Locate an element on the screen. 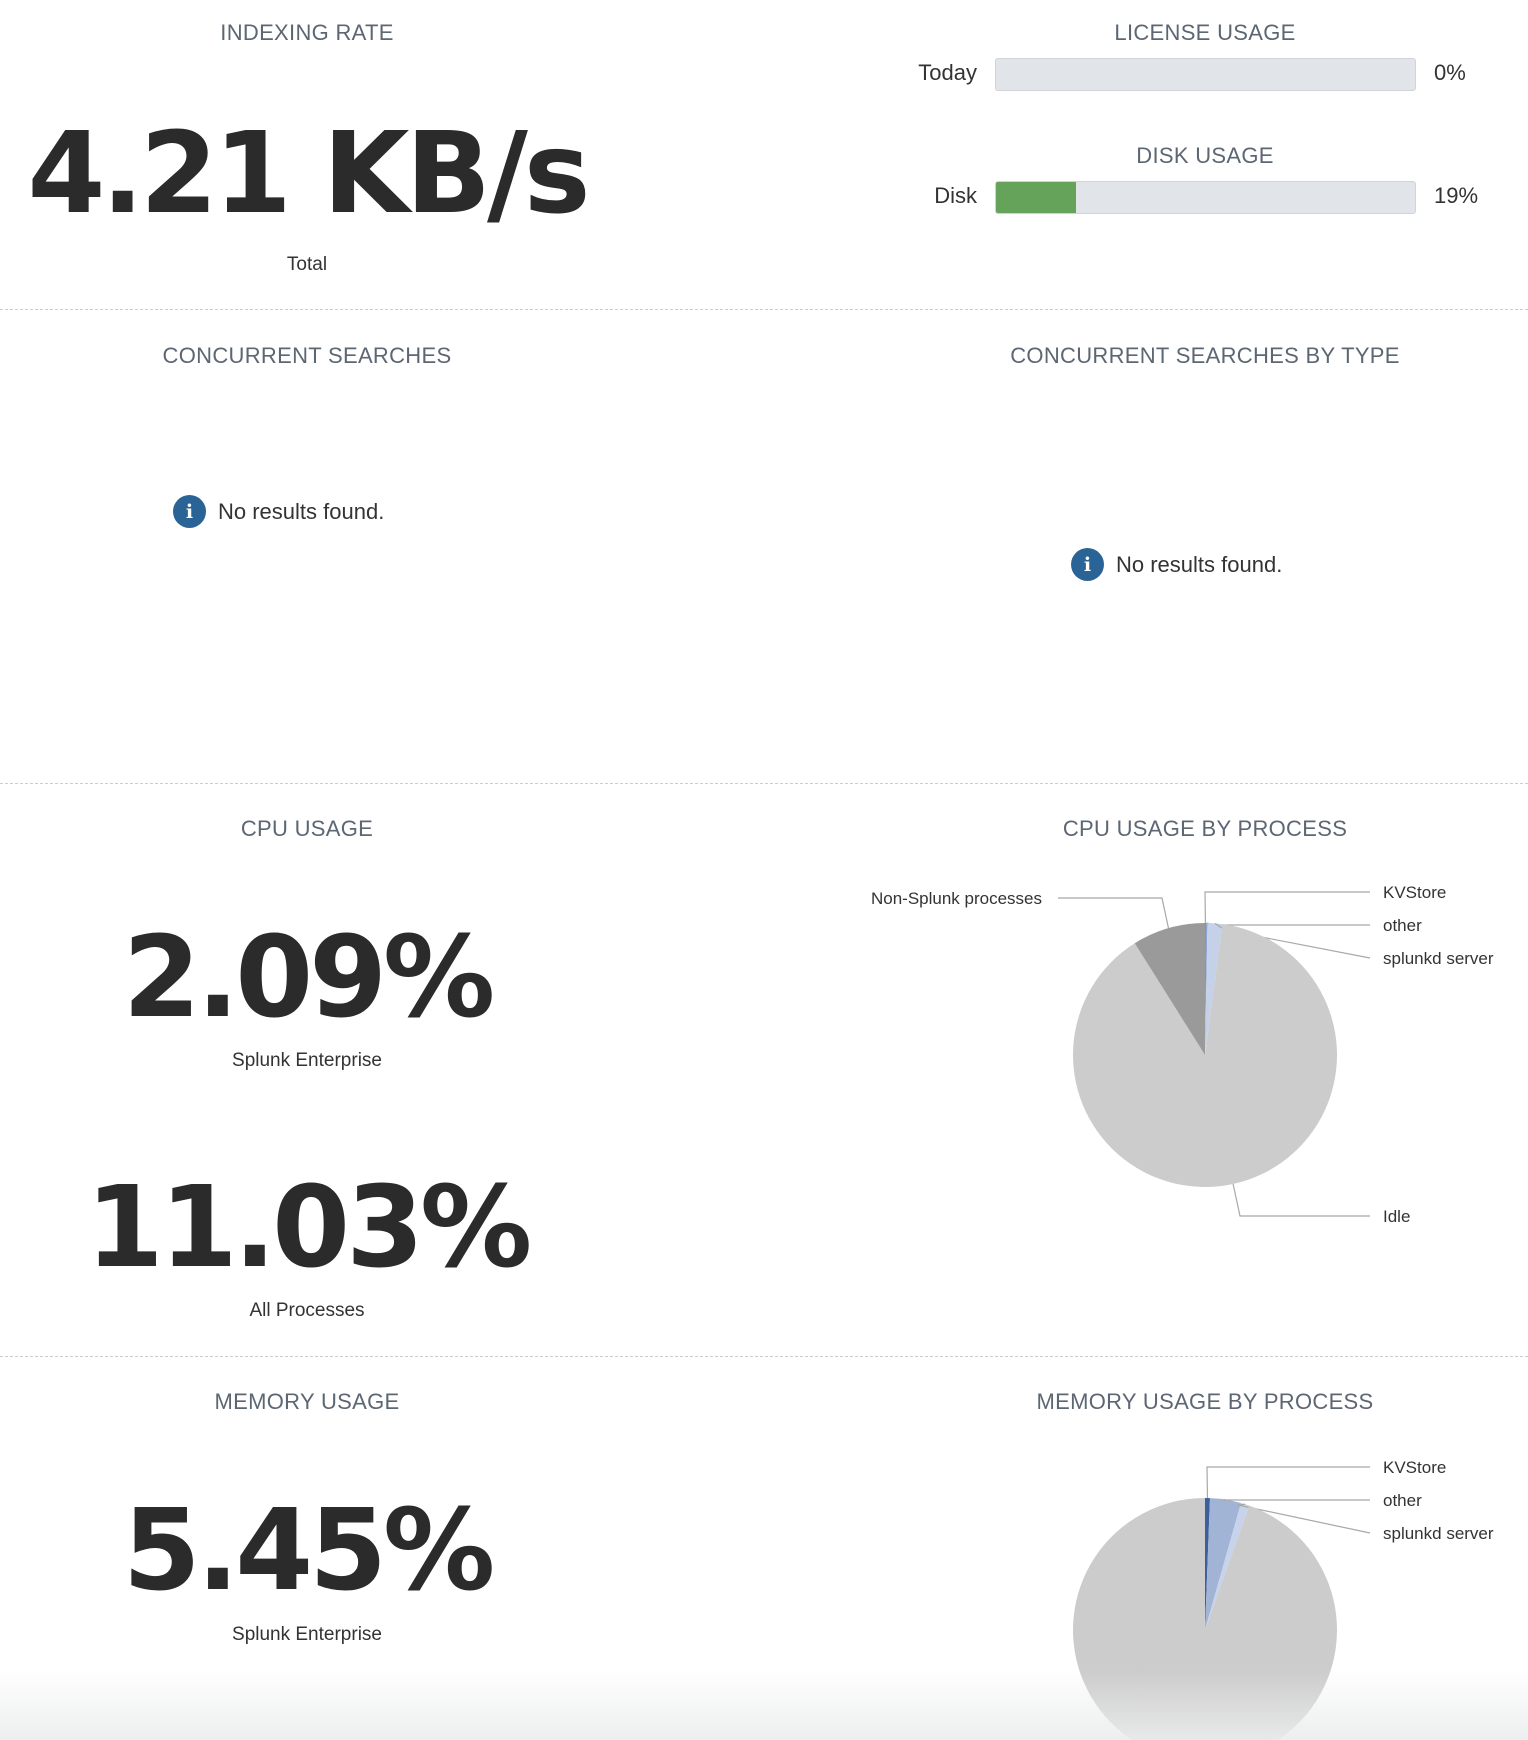  cpu-usage-title: CPU USAGE is located at coordinates (307, 828).